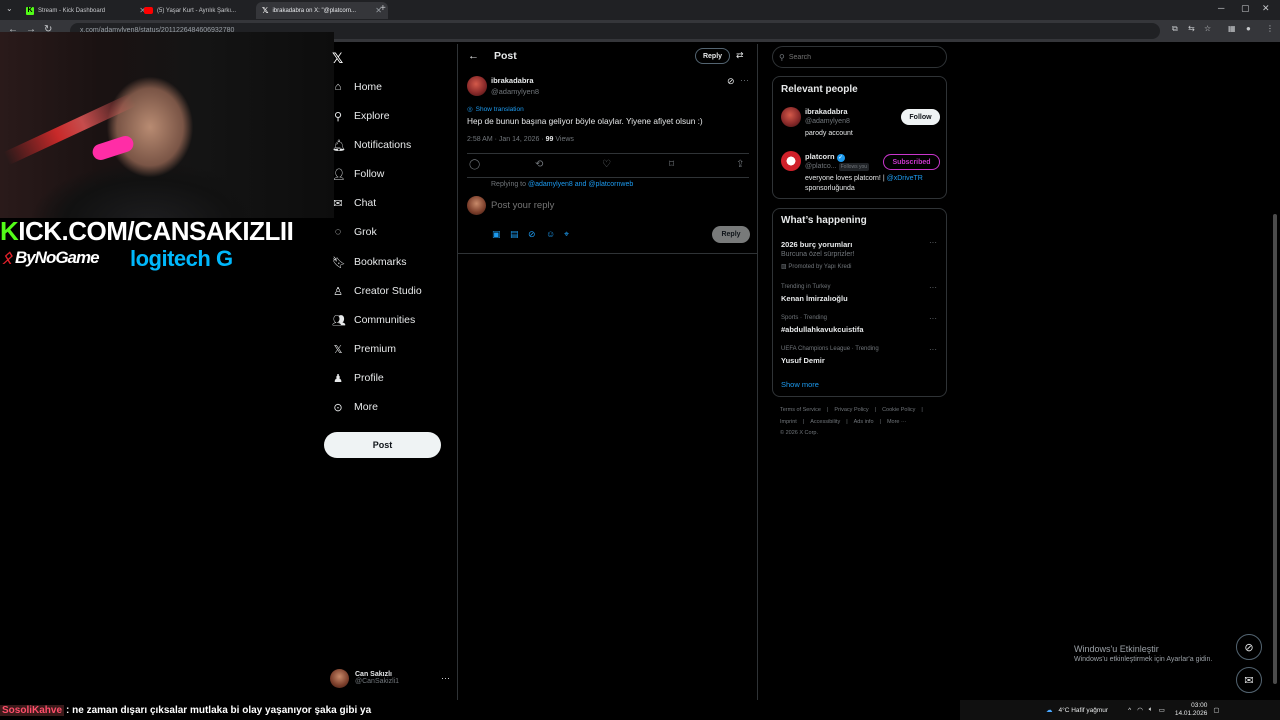 Image resolution: width=1280 pixels, height=720 pixels. What do you see at coordinates (671, 164) in the screenshot?
I see `bookmark-icon: ⌑` at bounding box center [671, 164].